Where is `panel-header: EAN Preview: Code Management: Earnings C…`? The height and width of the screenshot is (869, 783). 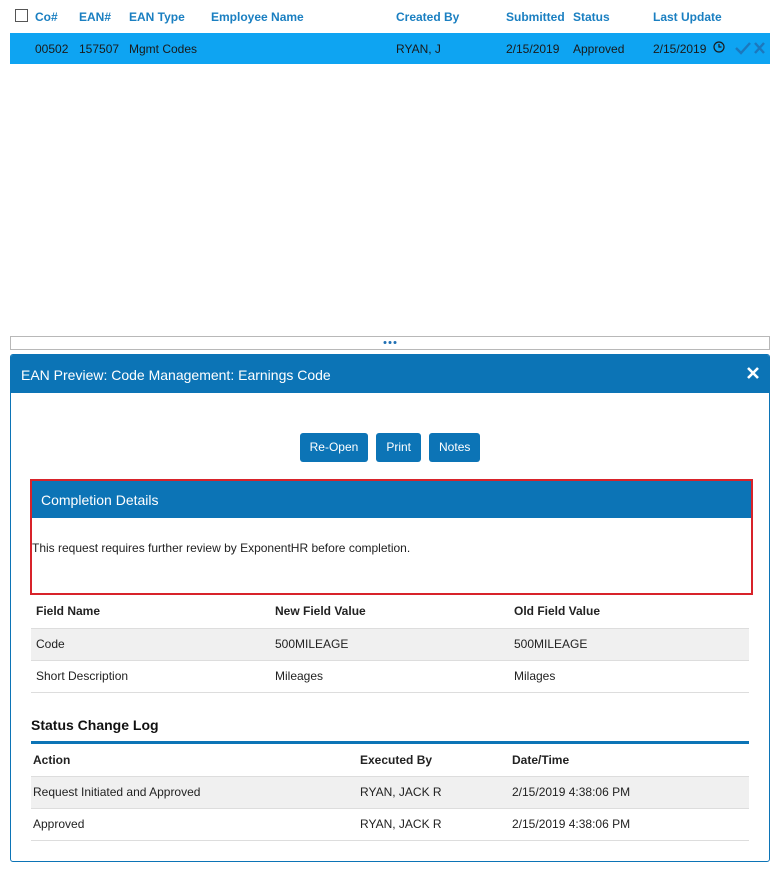
panel-header: EAN Preview: Code Management: Earnings C… is located at coordinates (390, 374).